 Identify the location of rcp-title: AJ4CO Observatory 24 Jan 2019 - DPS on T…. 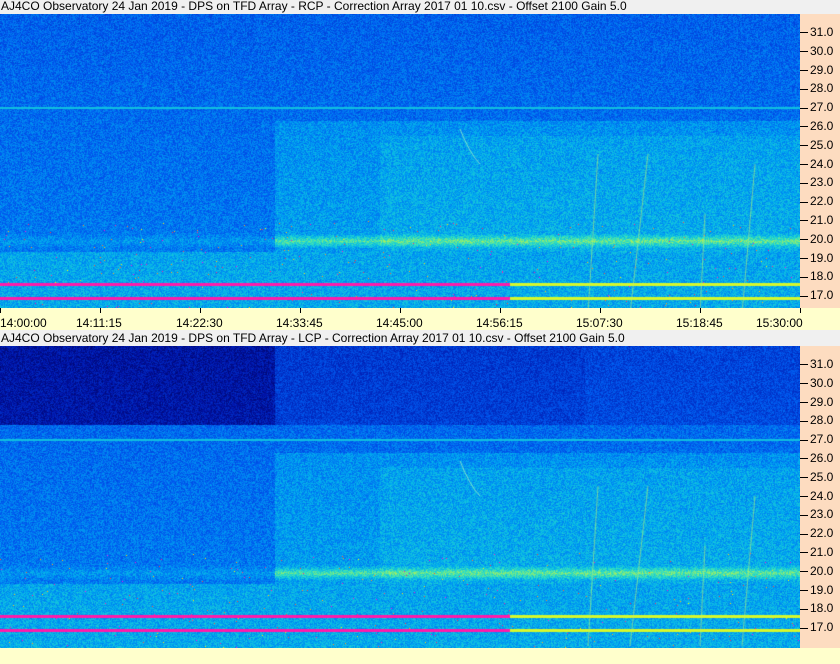
(400, 7).